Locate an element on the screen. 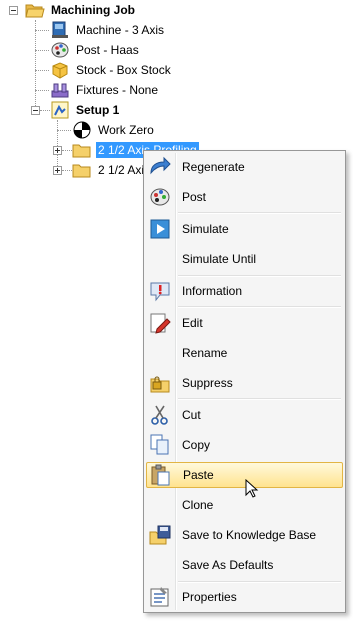 Image resolution: width=353 pixels, height=624 pixels. menu-item-save-as-defaults: Save As Defaults is located at coordinates (244, 565).